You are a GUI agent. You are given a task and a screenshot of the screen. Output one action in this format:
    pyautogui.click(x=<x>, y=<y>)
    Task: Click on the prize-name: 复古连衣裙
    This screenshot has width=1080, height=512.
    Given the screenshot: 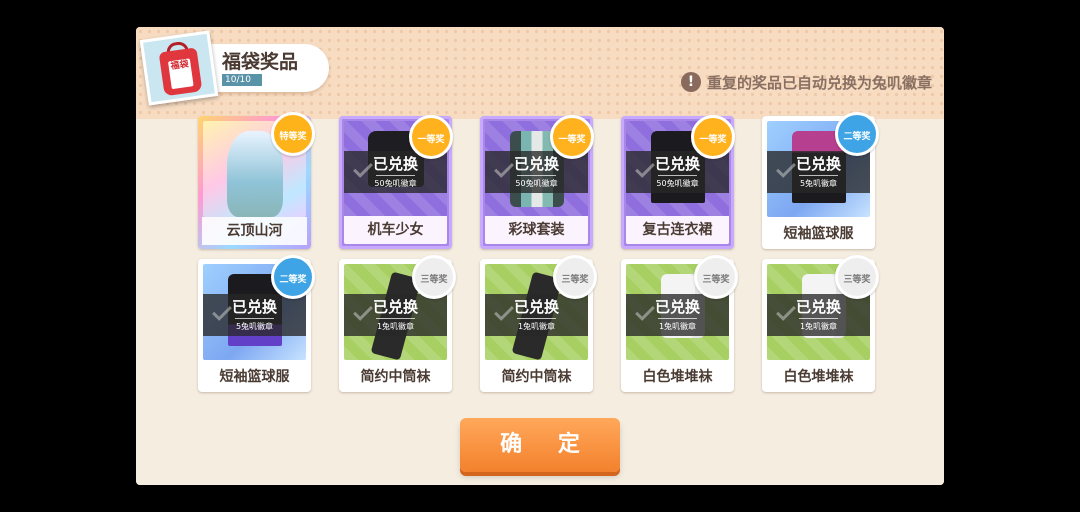 What is the action you would take?
    pyautogui.click(x=677, y=230)
    